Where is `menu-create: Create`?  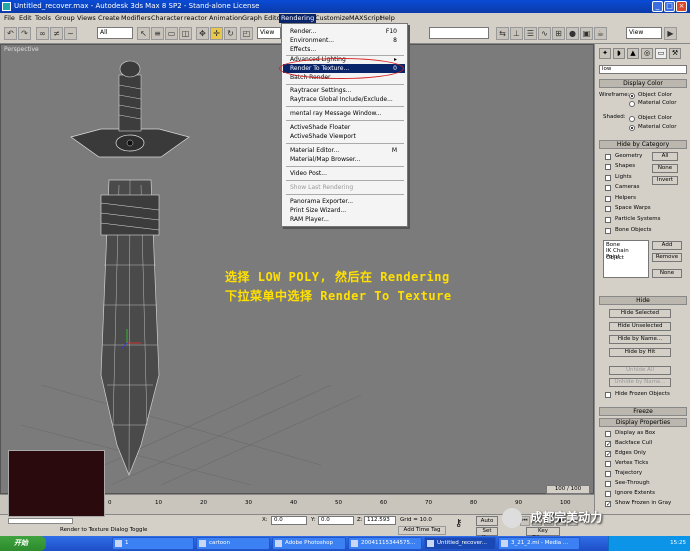
menu-create: Create is located at coordinates (109, 18).